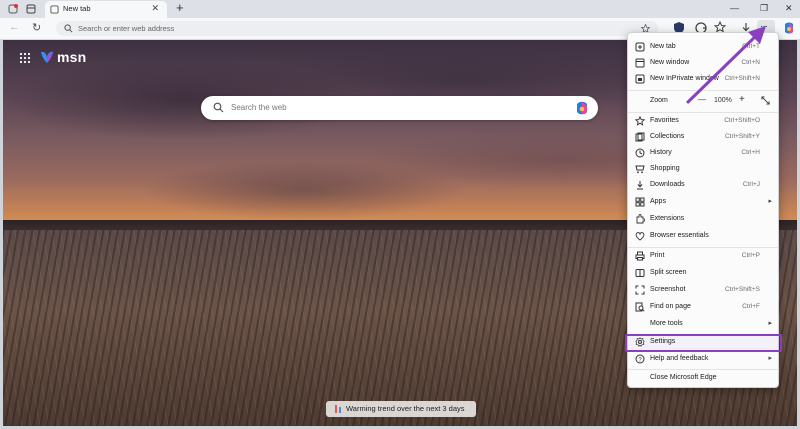  What do you see at coordinates (703, 121) in the screenshot?
I see `menu-item-favorites: Favorites Ctrl+Shift+O` at bounding box center [703, 121].